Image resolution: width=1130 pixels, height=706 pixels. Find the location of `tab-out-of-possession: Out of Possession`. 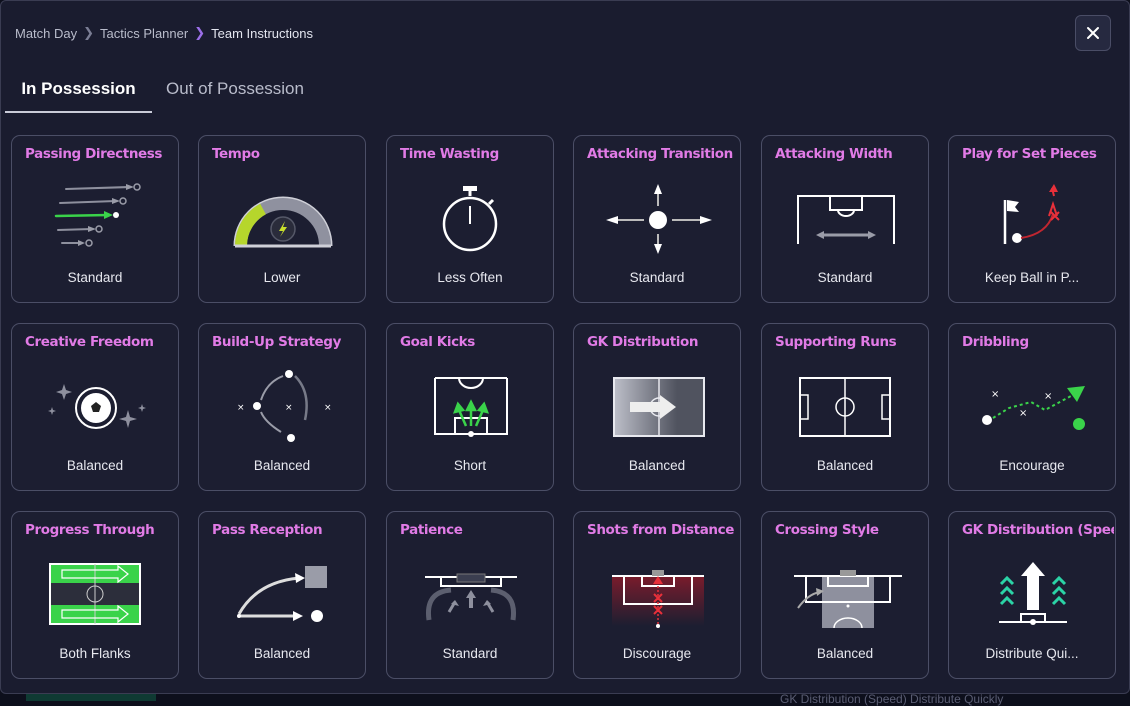

tab-out-of-possession: Out of Possession is located at coordinates (241, 91).